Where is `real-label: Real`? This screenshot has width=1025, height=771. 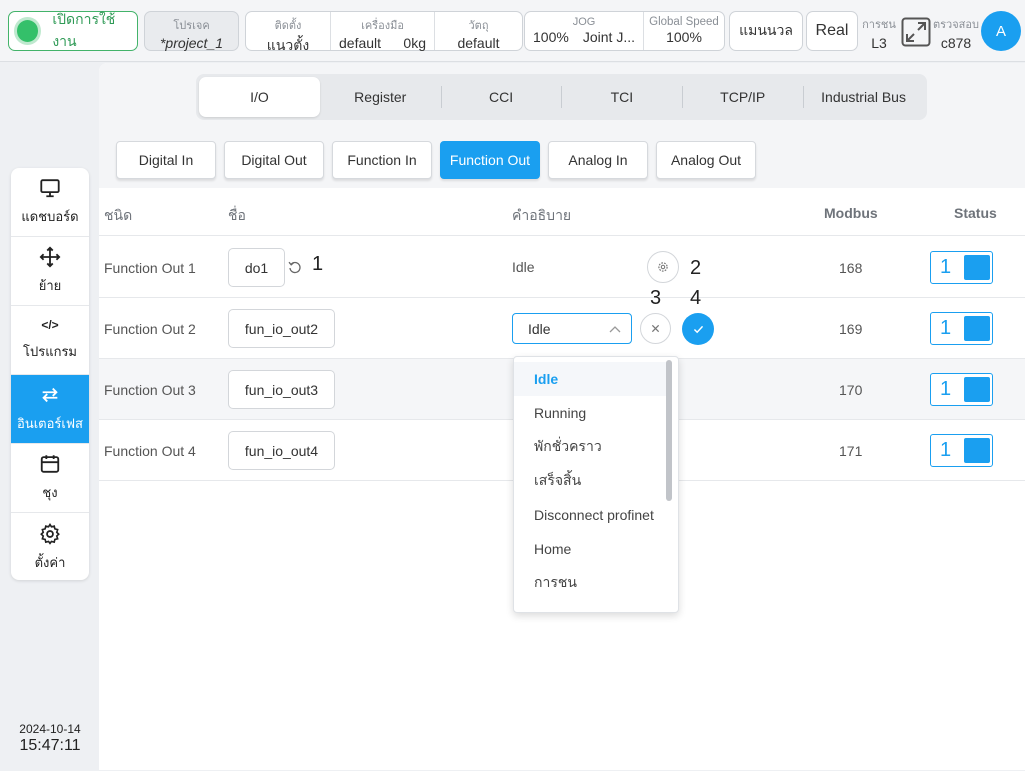
real-label: Real is located at coordinates (832, 30).